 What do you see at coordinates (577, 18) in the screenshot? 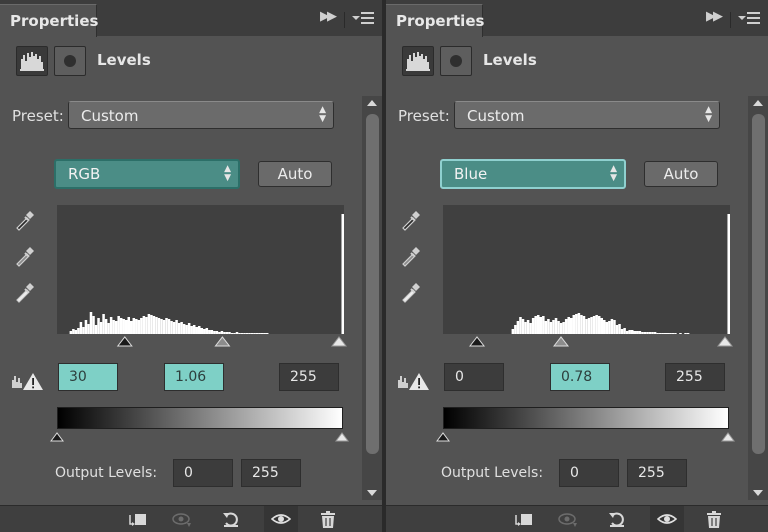
I see `panel-header: Properties ▶▶` at bounding box center [577, 18].